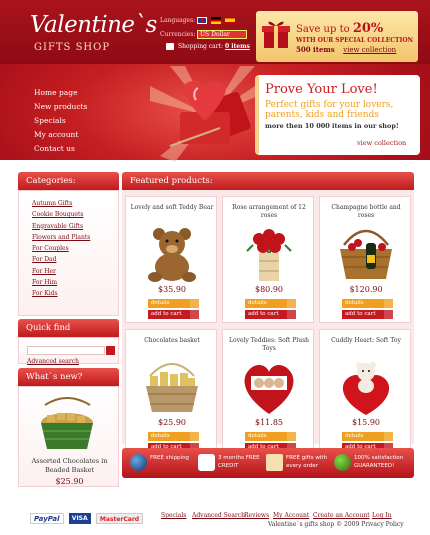  What do you see at coordinates (269, 387) in the screenshot?
I see `plush-heart-teddies-image` at bounding box center [269, 387].